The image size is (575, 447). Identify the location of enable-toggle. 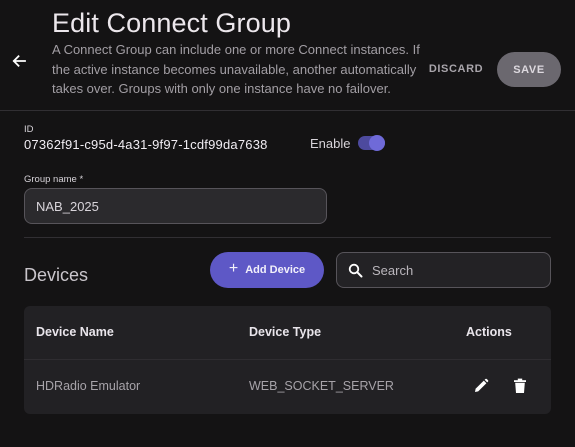
(371, 143).